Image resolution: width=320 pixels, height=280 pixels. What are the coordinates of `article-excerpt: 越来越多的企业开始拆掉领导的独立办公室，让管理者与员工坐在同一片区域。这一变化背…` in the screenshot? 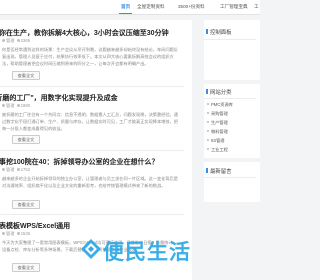 It's located at (90, 182).